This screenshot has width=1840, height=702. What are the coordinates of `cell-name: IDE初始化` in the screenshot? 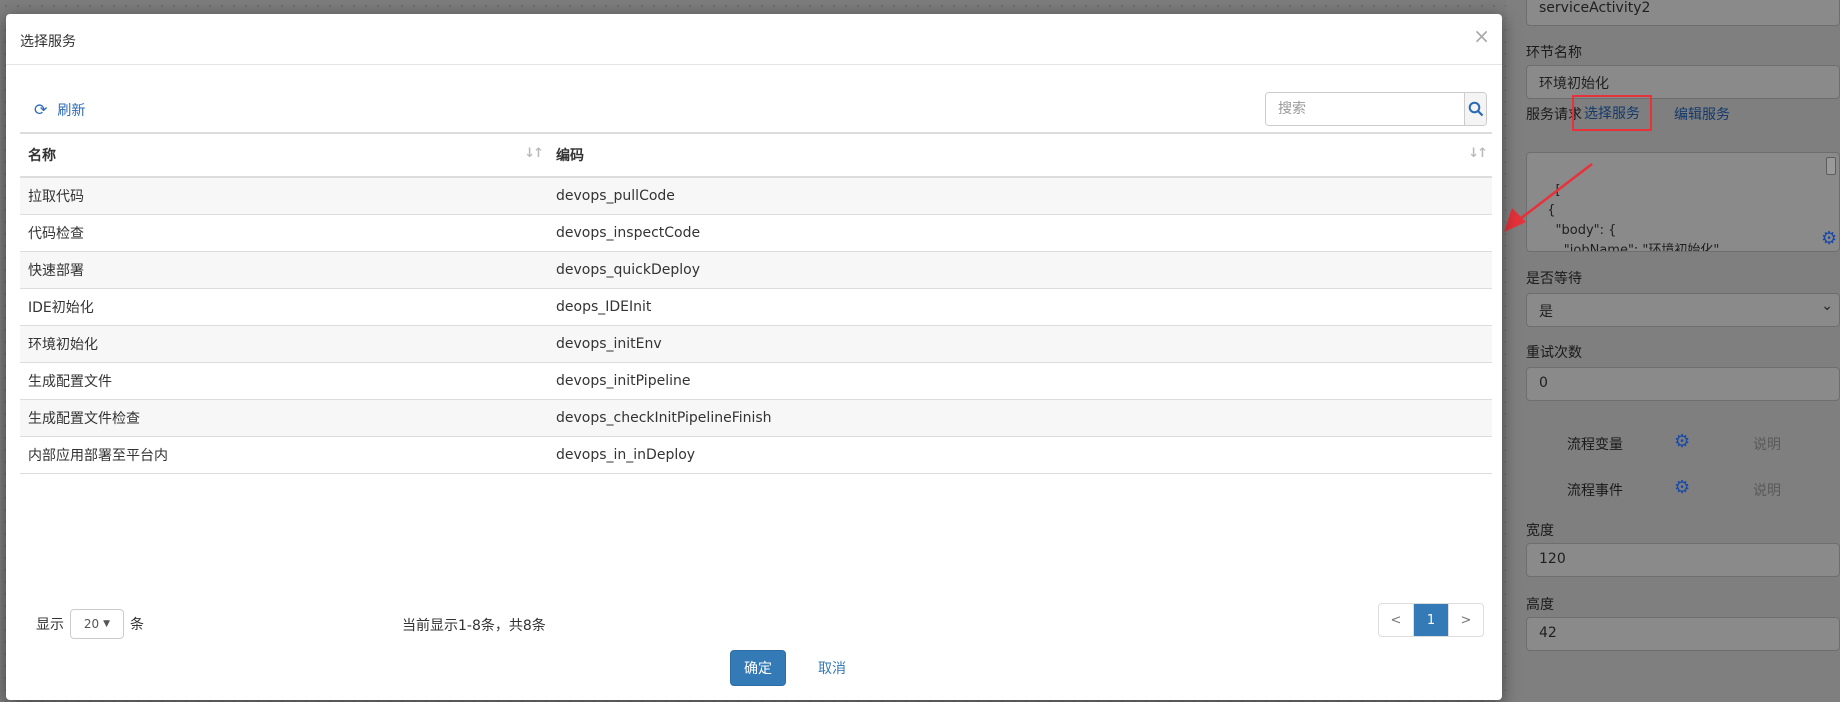 It's located at (284, 307).